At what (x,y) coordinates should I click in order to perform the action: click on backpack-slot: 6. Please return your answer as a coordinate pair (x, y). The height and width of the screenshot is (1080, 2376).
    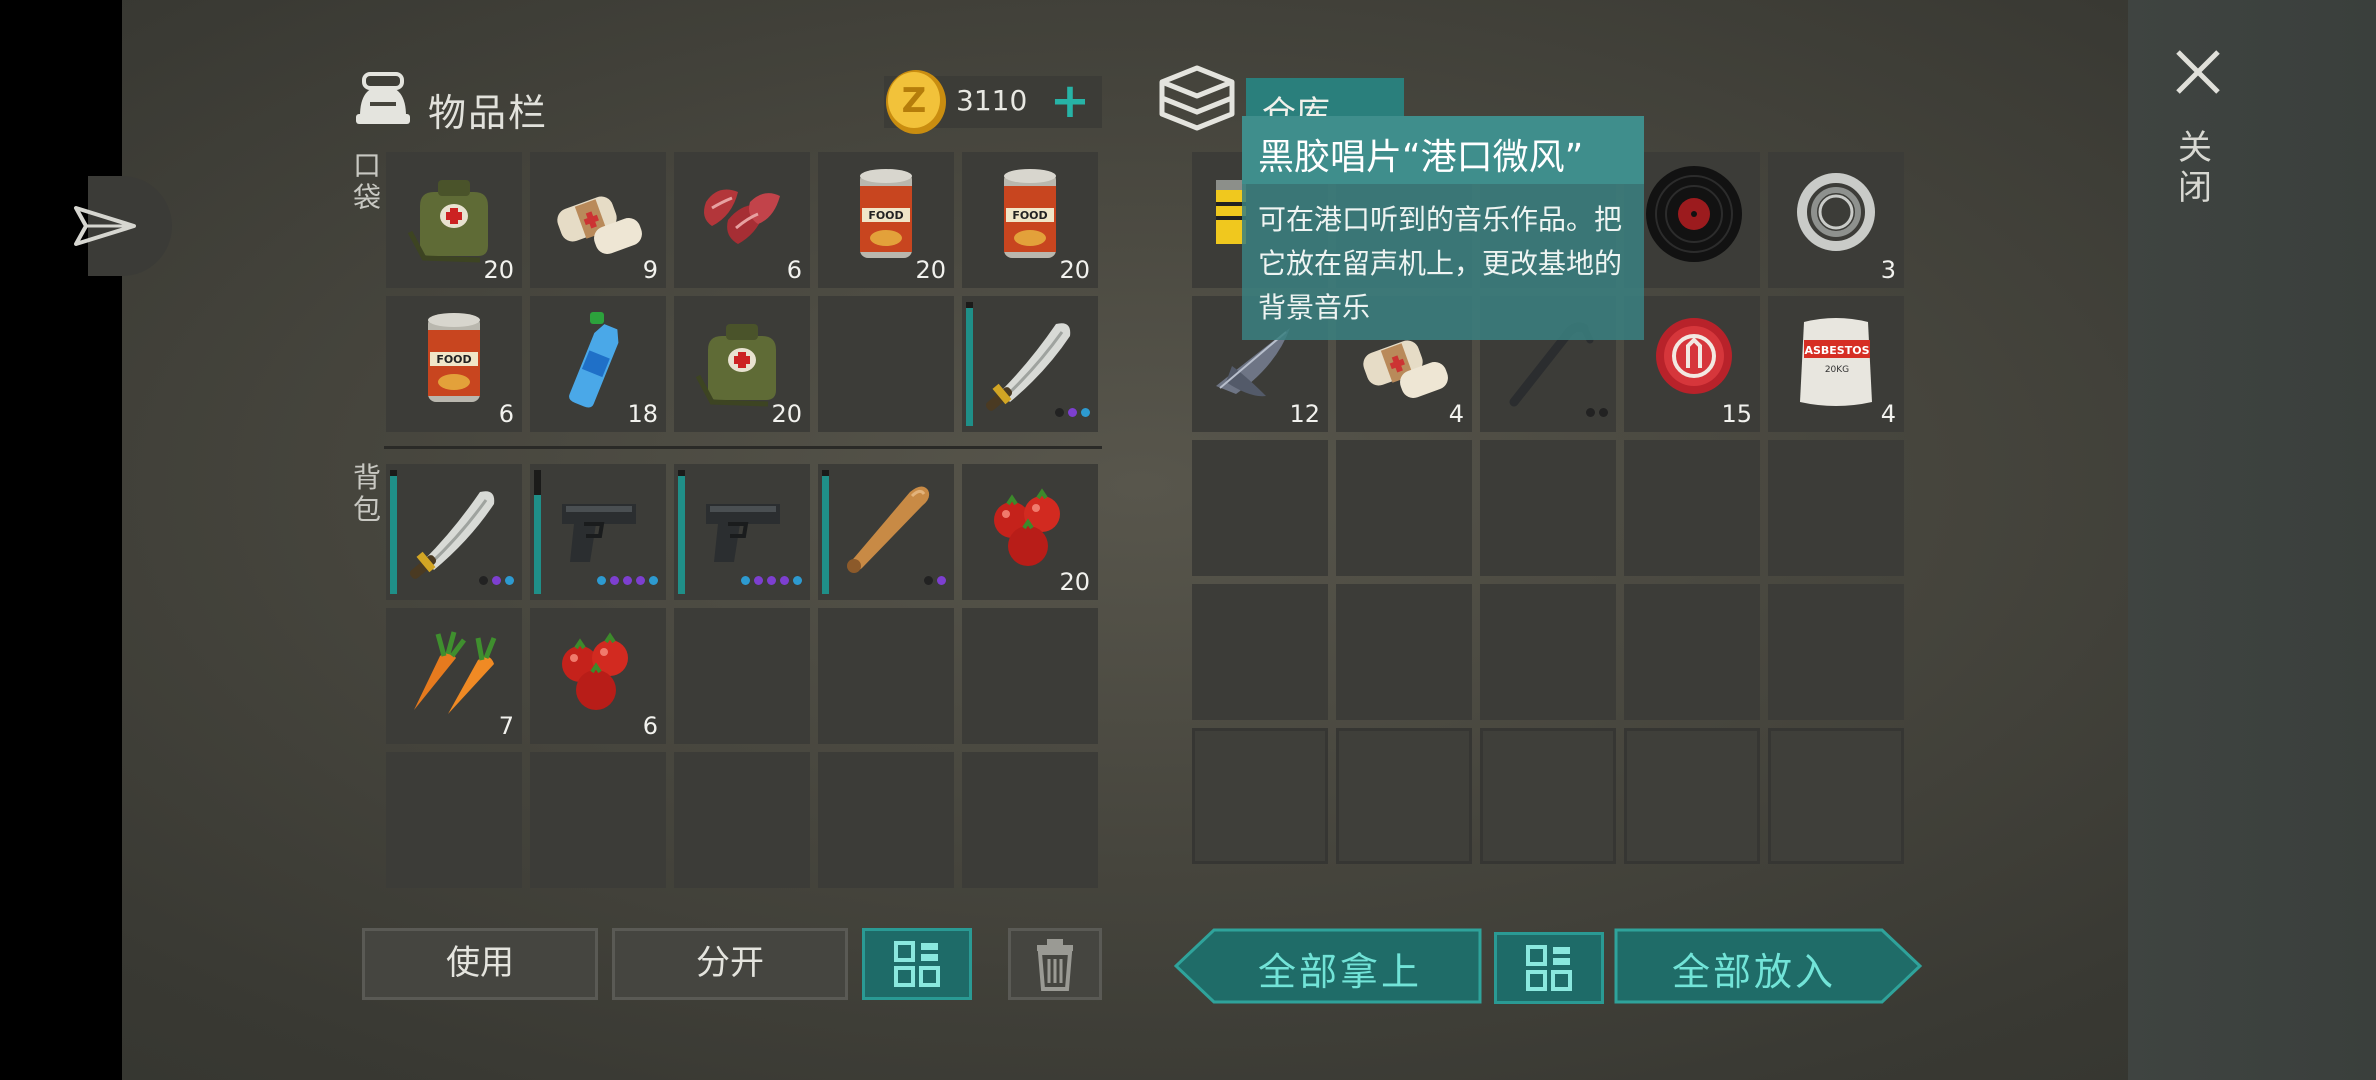
    Looking at the image, I should click on (598, 676).